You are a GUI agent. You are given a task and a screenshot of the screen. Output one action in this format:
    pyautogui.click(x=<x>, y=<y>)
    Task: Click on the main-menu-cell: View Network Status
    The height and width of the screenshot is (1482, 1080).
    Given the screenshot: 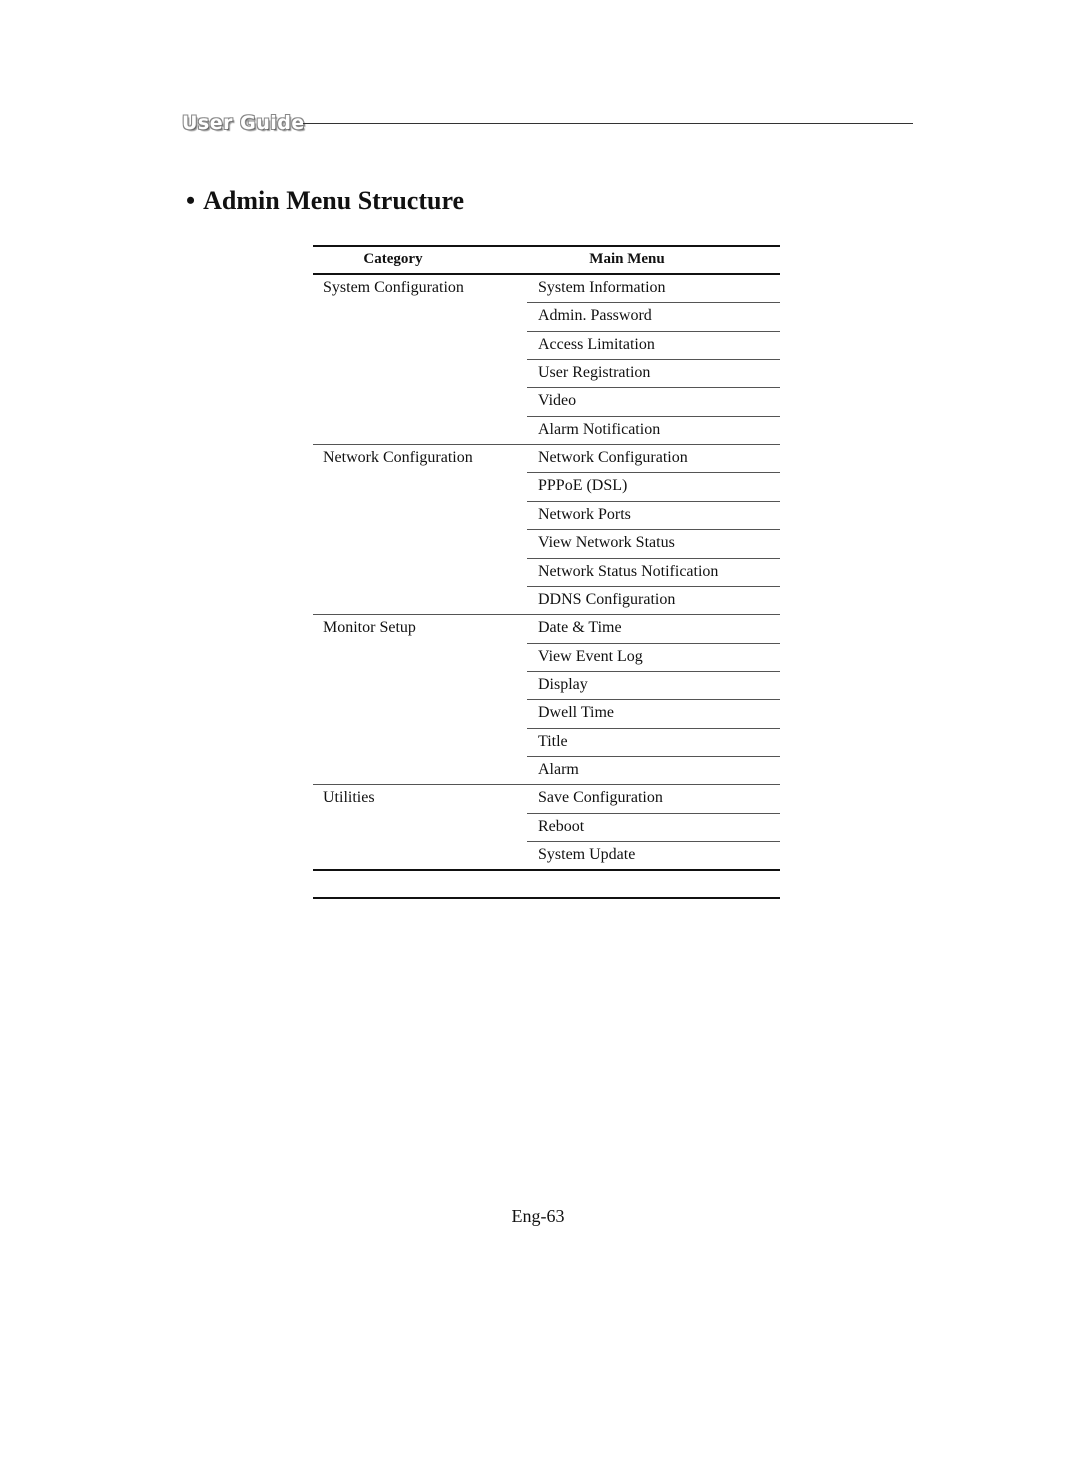 What is the action you would take?
    pyautogui.click(x=606, y=543)
    